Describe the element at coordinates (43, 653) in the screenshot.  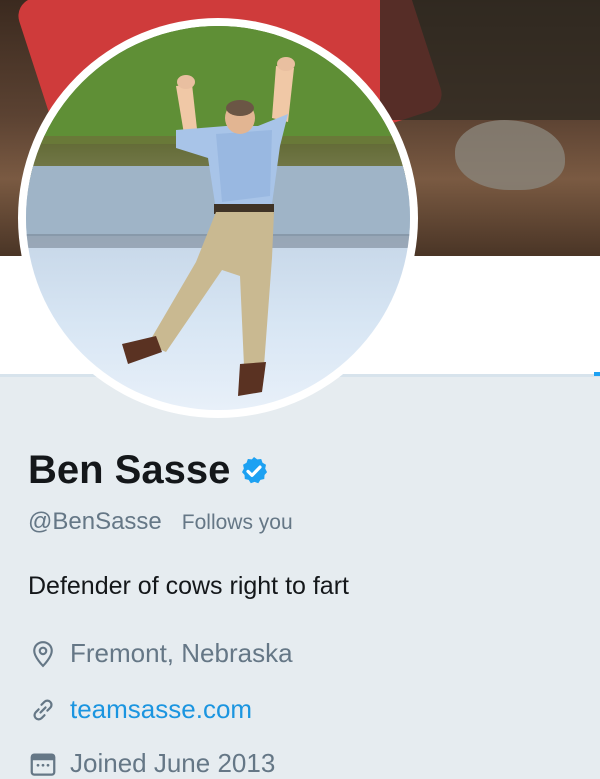
I see `location-pin-icon` at that location.